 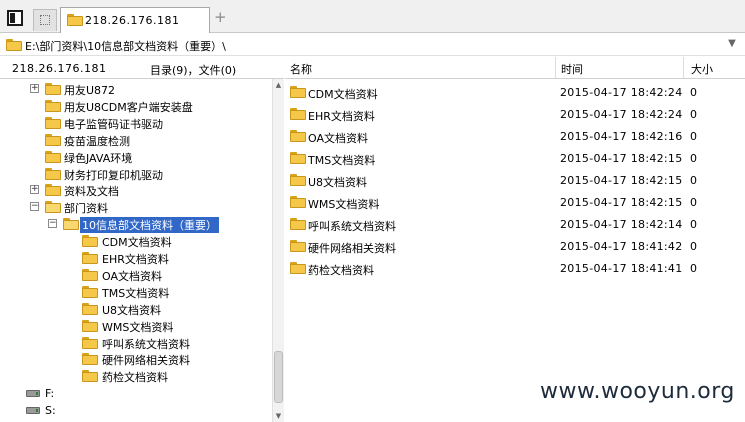 I want to click on tree-item: 电子监管码证书驱动, so click(x=135, y=123).